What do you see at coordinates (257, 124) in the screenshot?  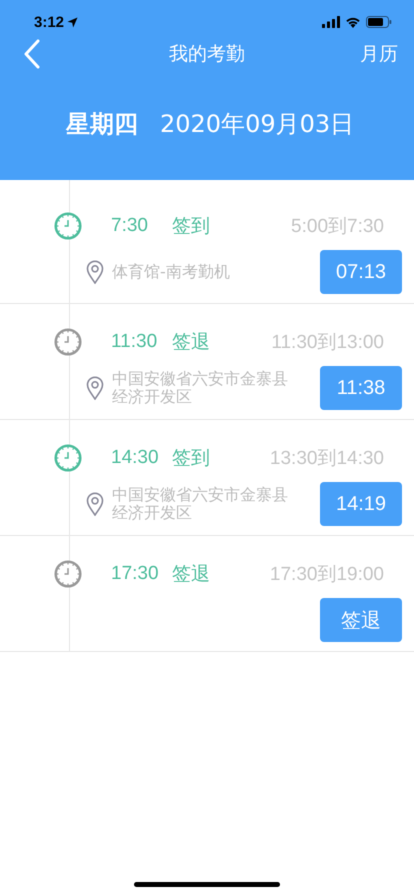 I see `date-label: 2020年09月03日` at bounding box center [257, 124].